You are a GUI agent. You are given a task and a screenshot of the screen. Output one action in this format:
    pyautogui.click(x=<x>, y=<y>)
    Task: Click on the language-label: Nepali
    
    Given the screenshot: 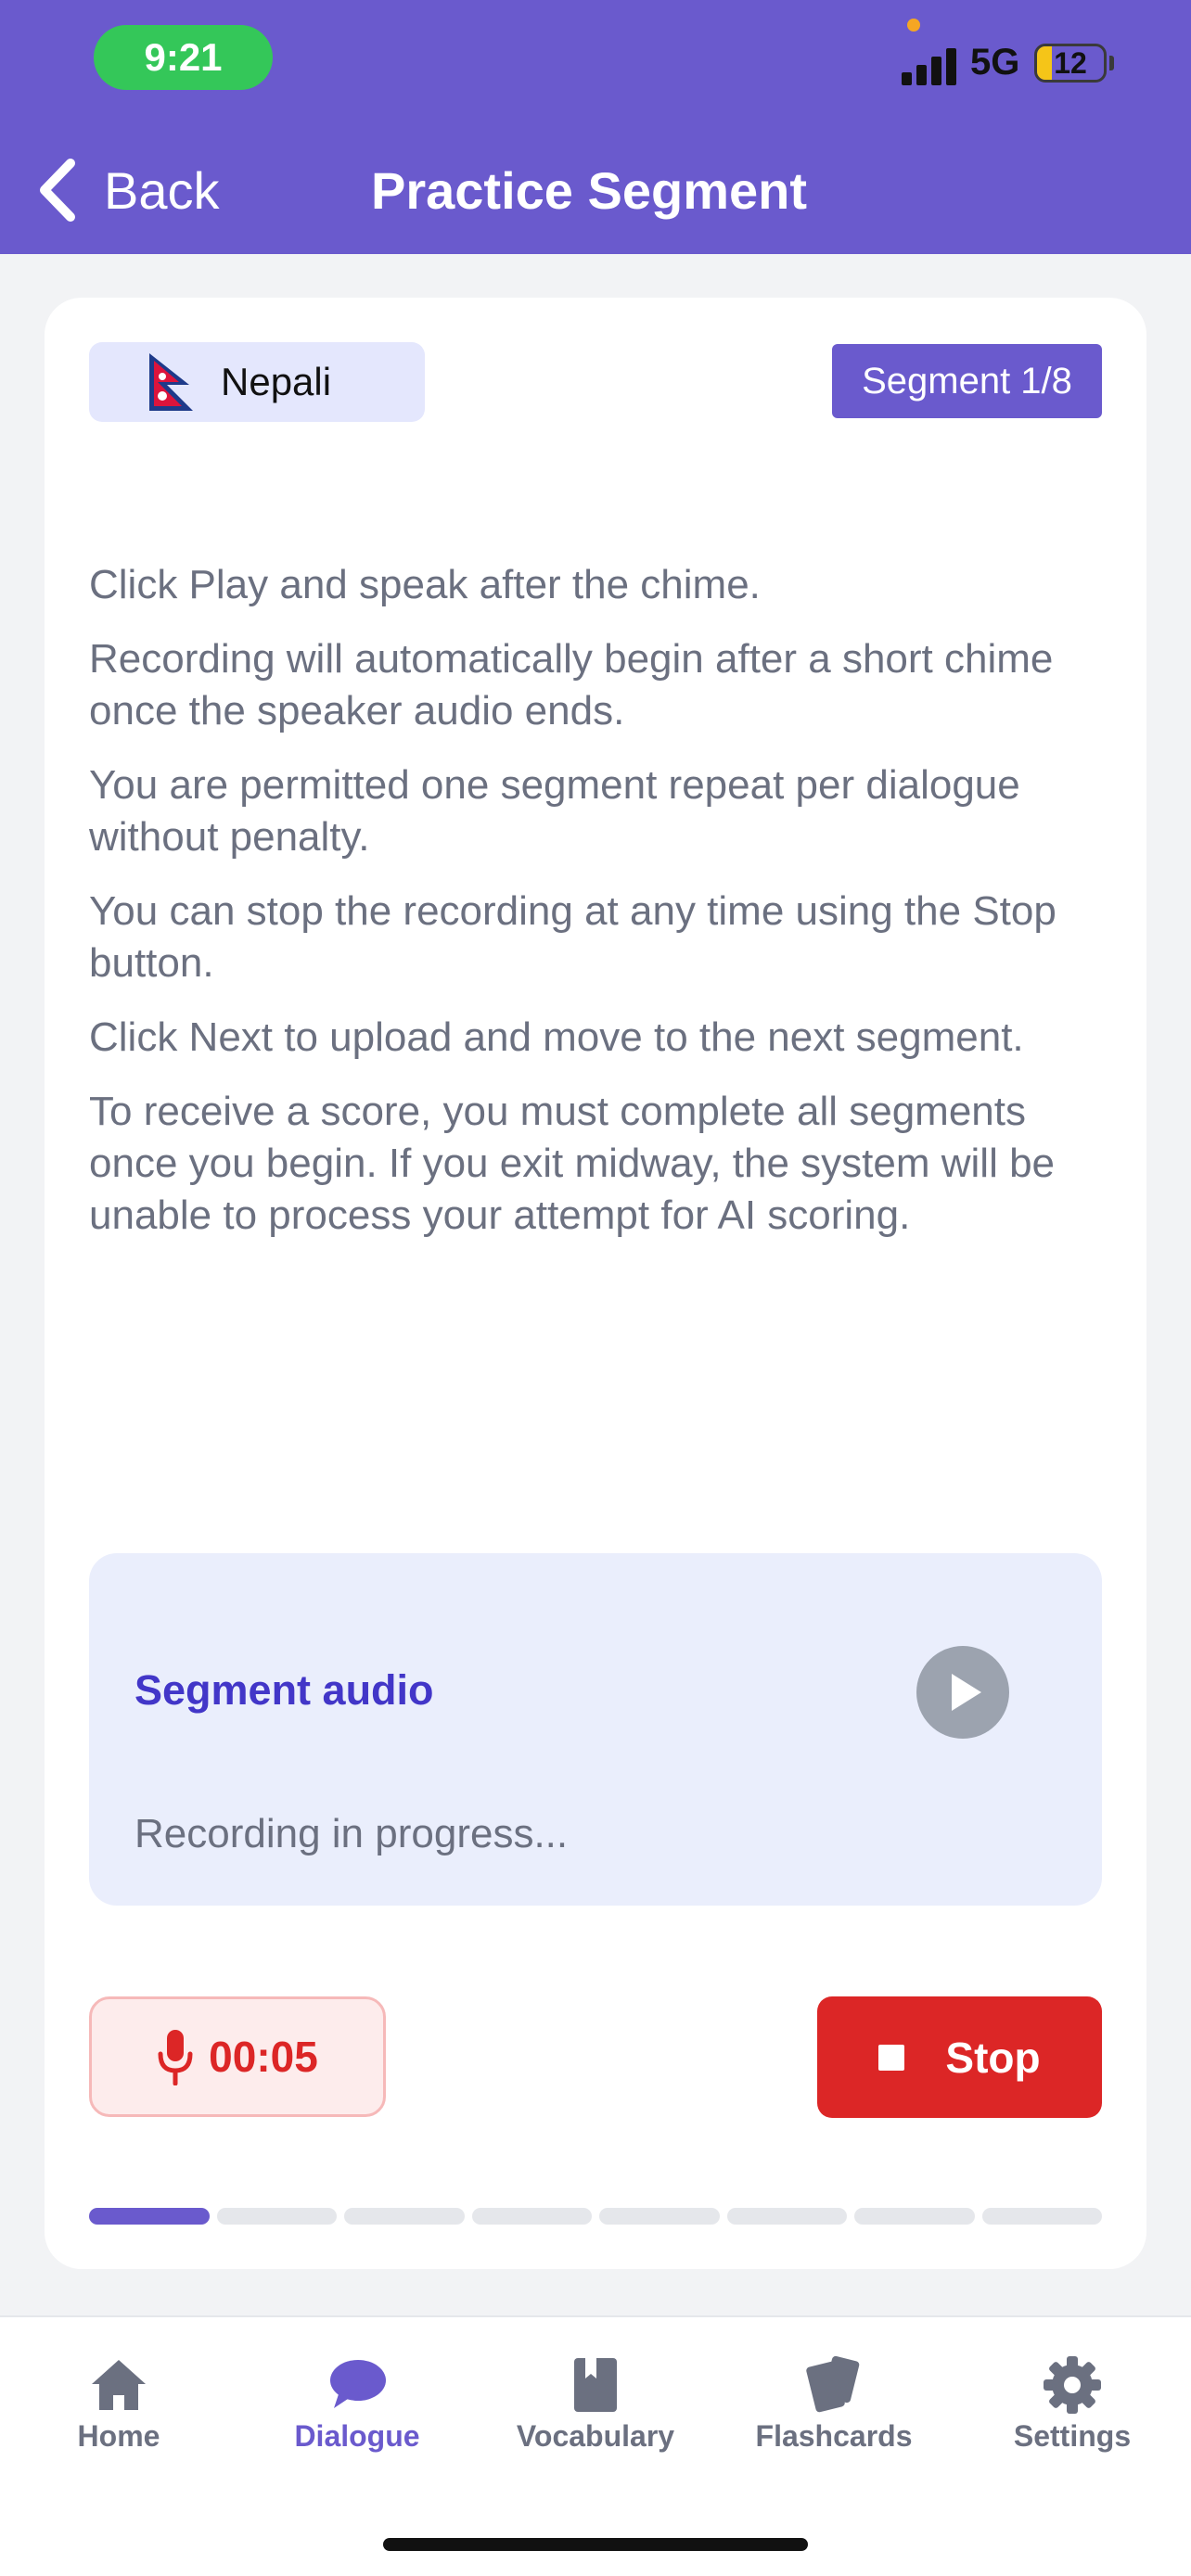 What is the action you would take?
    pyautogui.click(x=276, y=381)
    